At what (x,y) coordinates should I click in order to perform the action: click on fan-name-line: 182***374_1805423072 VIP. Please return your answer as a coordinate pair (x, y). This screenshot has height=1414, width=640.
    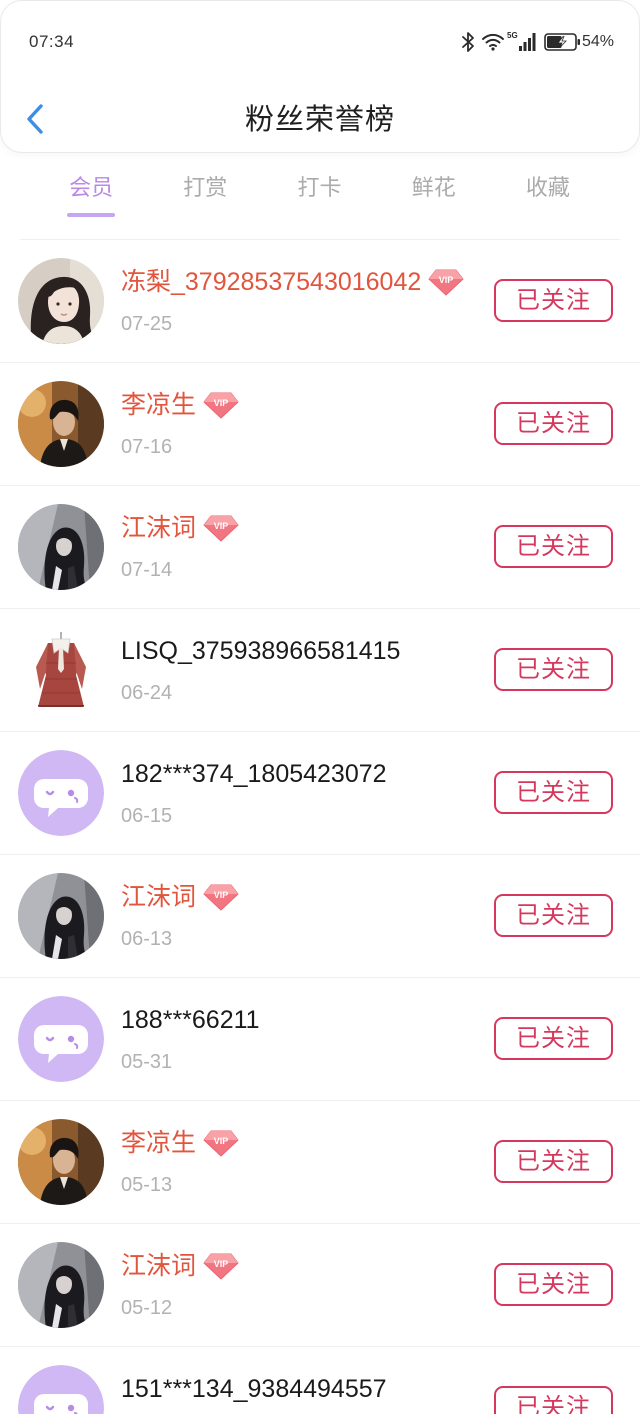
    Looking at the image, I should click on (254, 774).